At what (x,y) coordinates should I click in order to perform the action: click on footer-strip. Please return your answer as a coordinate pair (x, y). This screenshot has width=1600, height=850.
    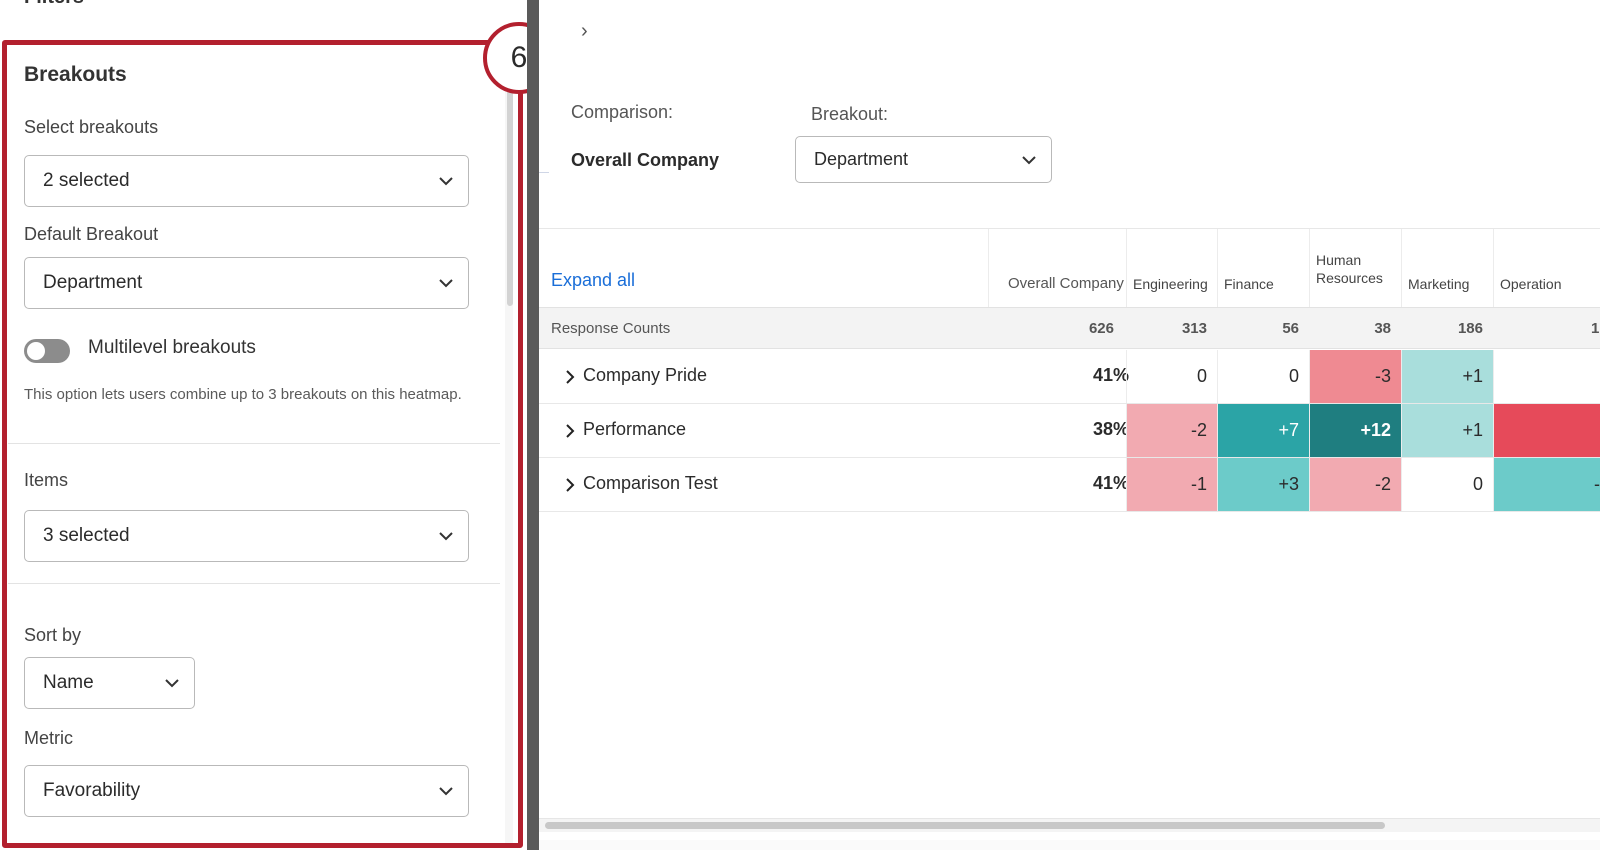
    Looking at the image, I should click on (1069, 845).